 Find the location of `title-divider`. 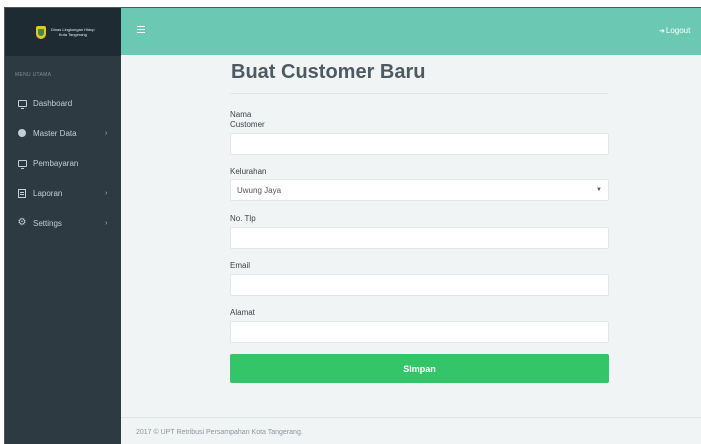

title-divider is located at coordinates (419, 93).